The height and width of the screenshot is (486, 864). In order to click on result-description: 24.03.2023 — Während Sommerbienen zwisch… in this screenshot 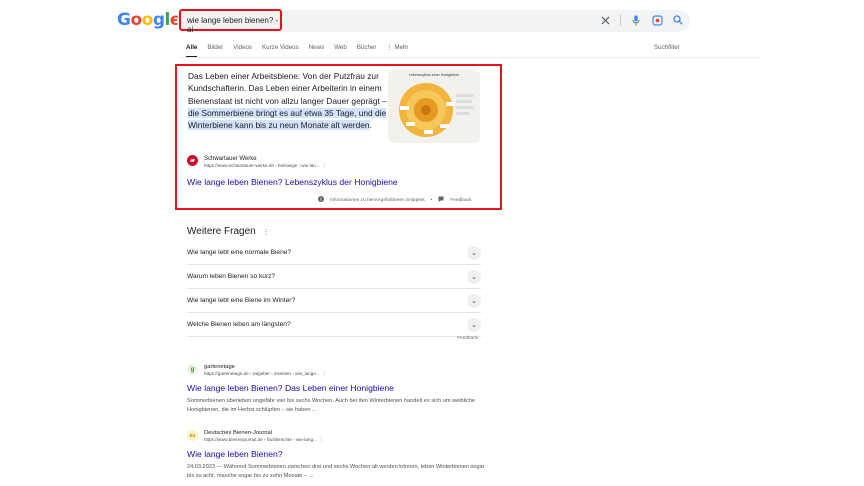, I will do `click(336, 471)`.